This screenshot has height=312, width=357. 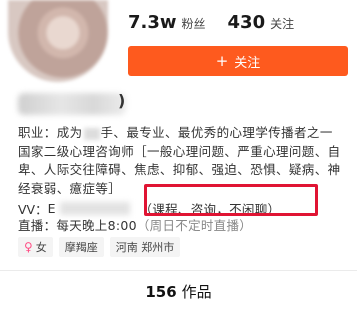 I want to click on tag-gender: ♀ 女, so click(x=35, y=247).